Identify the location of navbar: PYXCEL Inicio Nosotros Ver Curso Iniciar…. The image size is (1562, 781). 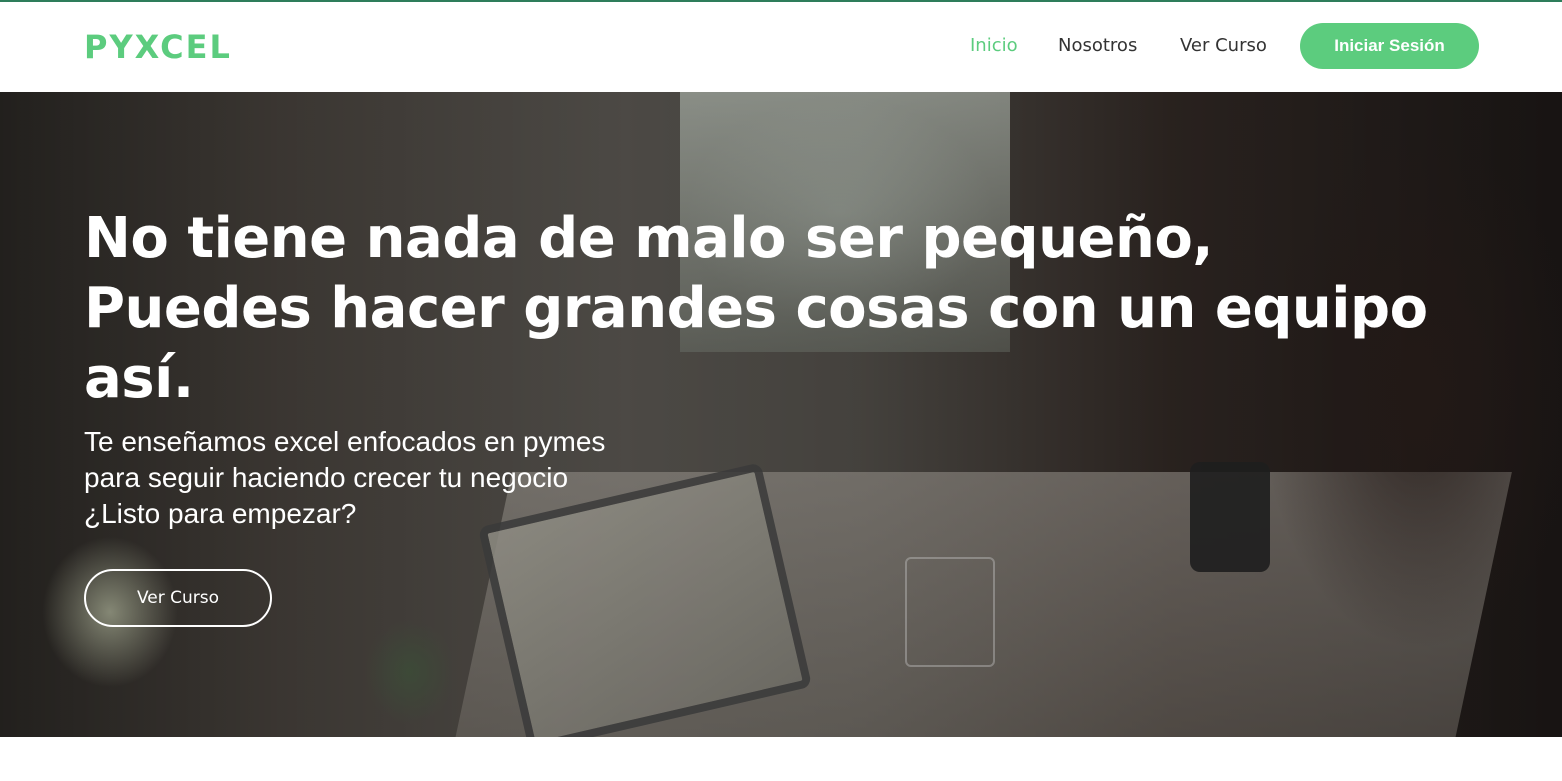
(781, 47).